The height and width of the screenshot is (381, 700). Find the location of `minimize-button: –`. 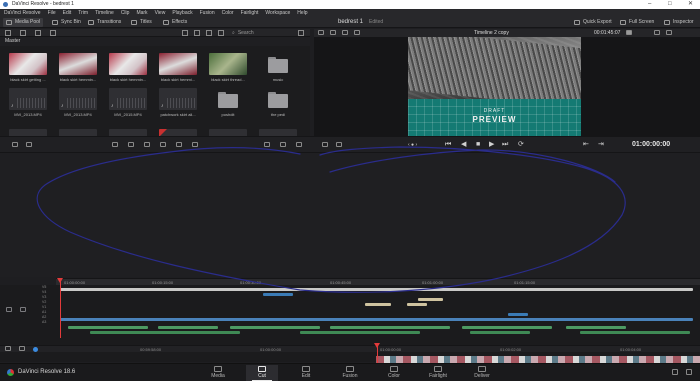

minimize-button: – is located at coordinates (649, 4).